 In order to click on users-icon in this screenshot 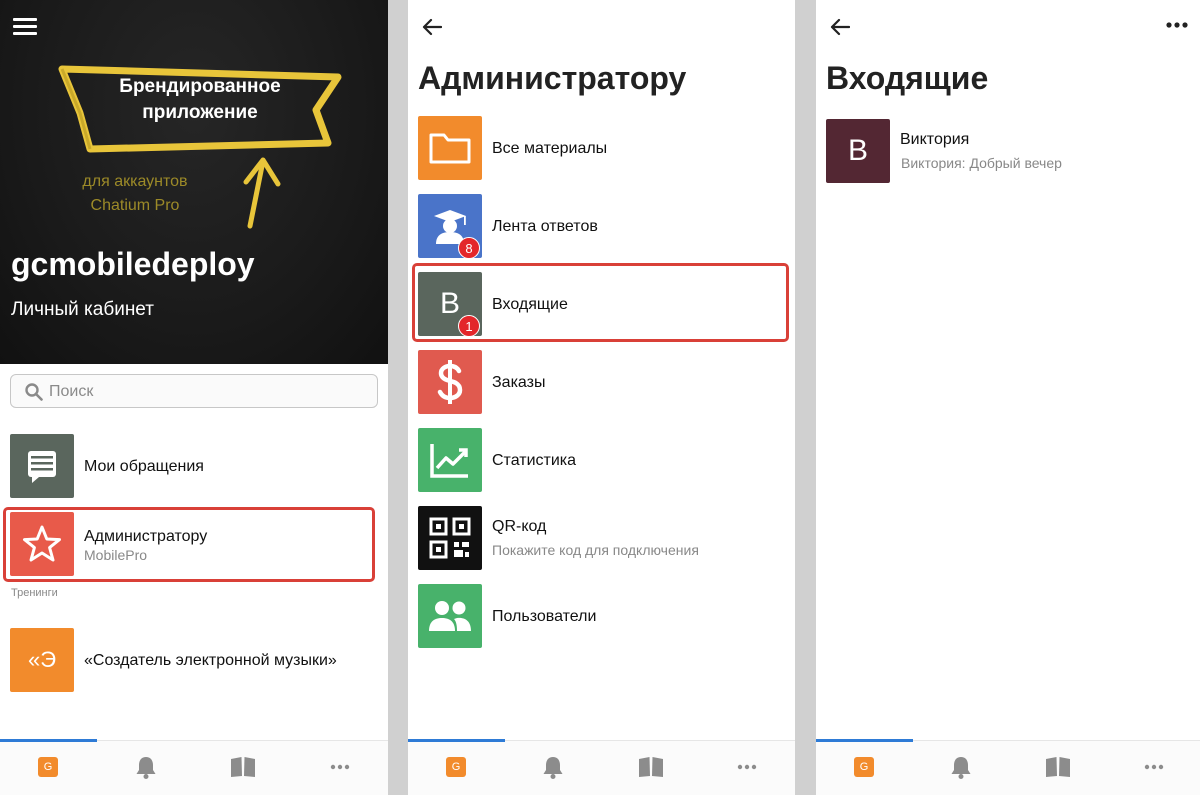, I will do `click(450, 616)`.